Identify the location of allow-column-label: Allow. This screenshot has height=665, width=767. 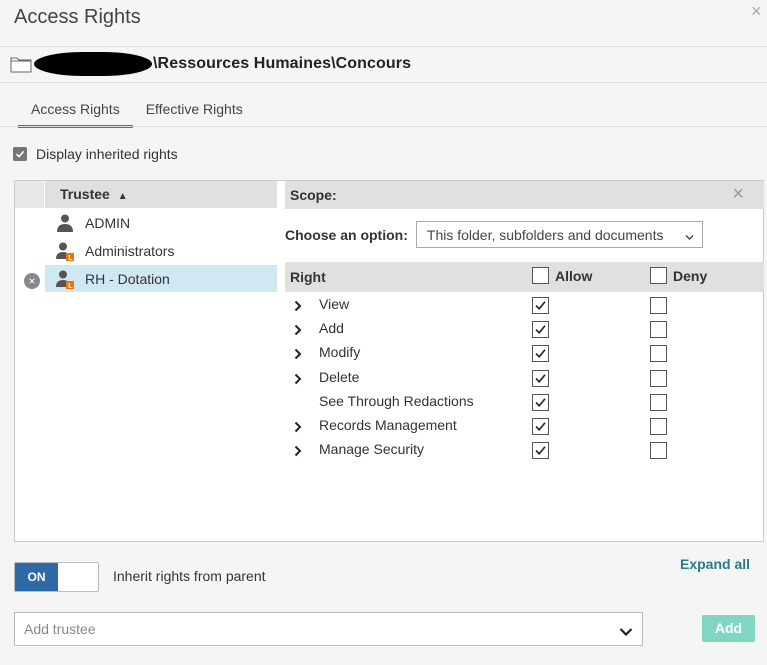
(574, 275).